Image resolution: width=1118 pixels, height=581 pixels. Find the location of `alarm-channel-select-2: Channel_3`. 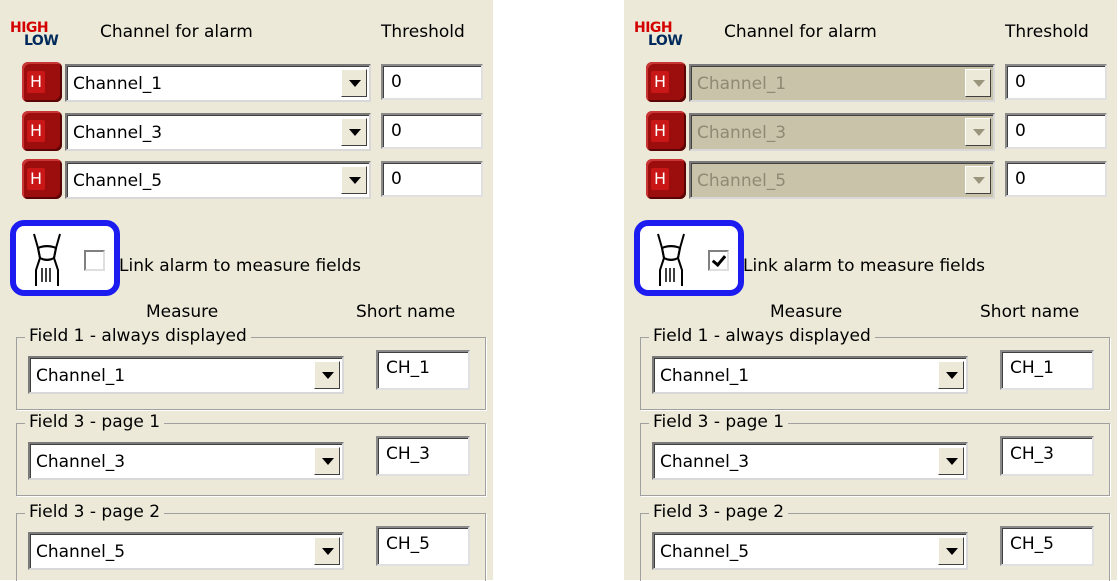

alarm-channel-select-2: Channel_3 is located at coordinates (218, 132).